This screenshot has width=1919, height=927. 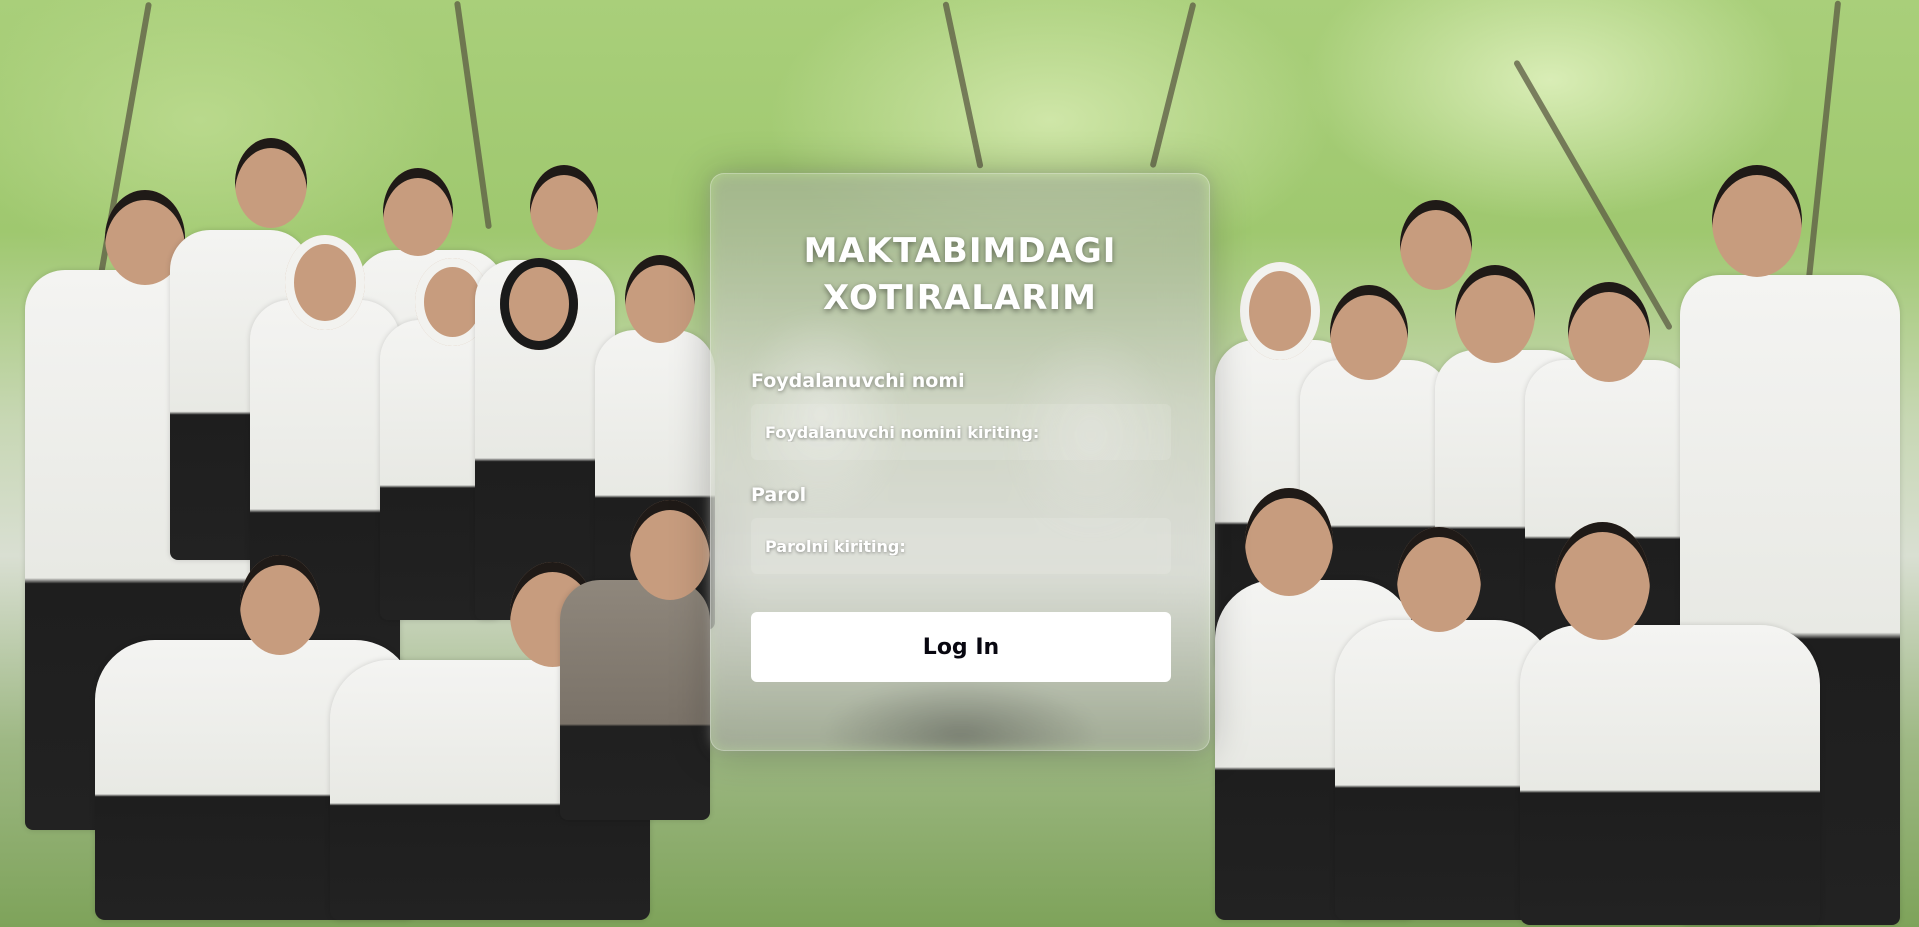 I want to click on username-input, so click(x=961, y=432).